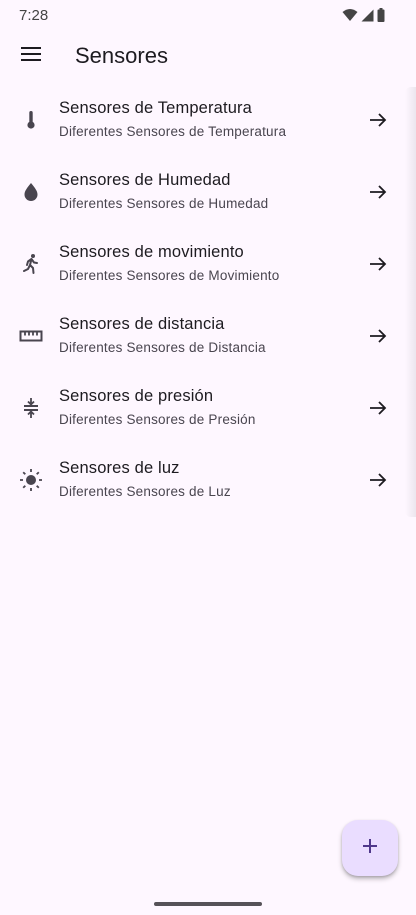 Image resolution: width=416 pixels, height=915 pixels. Describe the element at coordinates (119, 468) in the screenshot. I see `item-title: Sensores de luz` at that location.